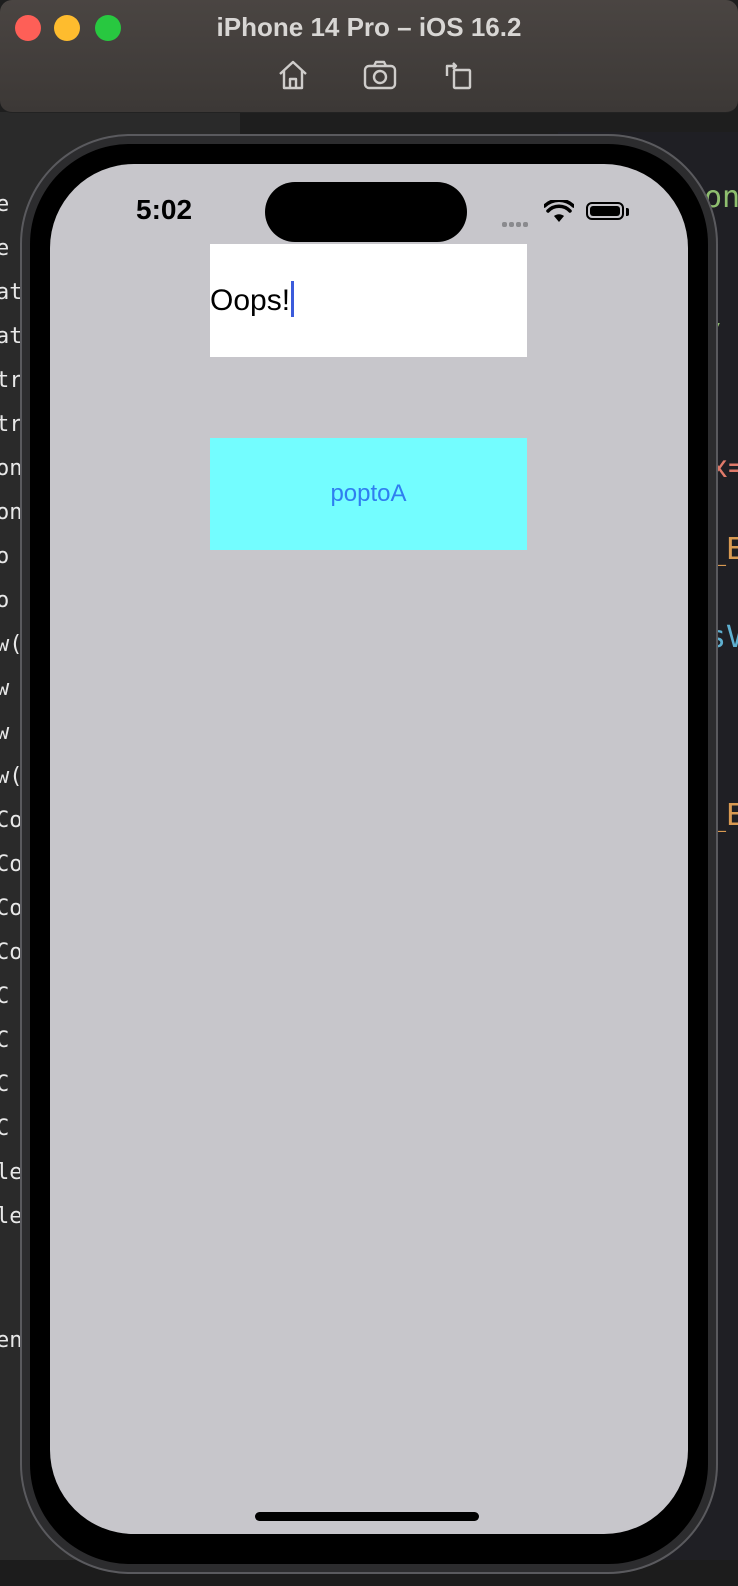 The width and height of the screenshot is (738, 1586). What do you see at coordinates (368, 494) in the screenshot?
I see `pop-to-a-button: poptoA` at bounding box center [368, 494].